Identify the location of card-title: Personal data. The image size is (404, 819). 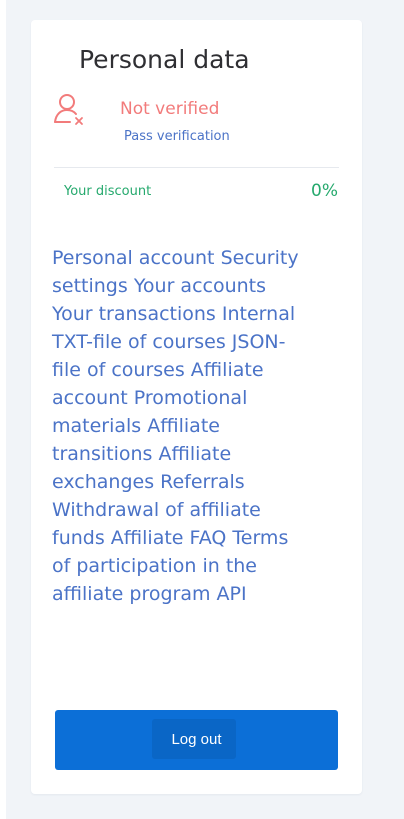
(164, 59).